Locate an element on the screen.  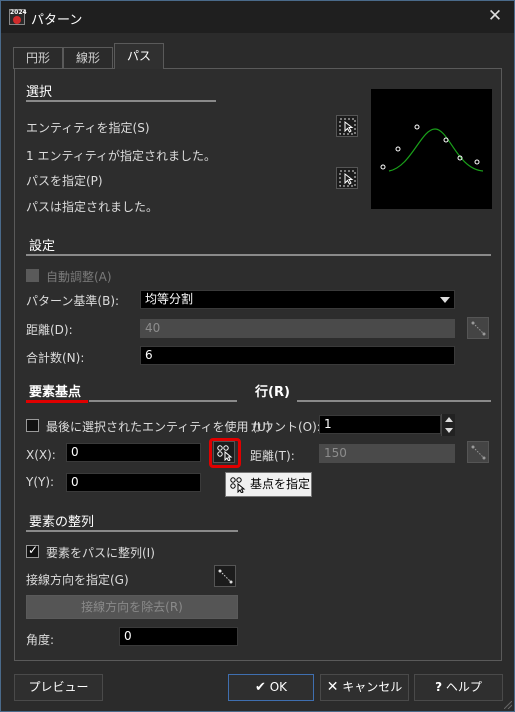
annotation-highlight is located at coordinates (225, 453).